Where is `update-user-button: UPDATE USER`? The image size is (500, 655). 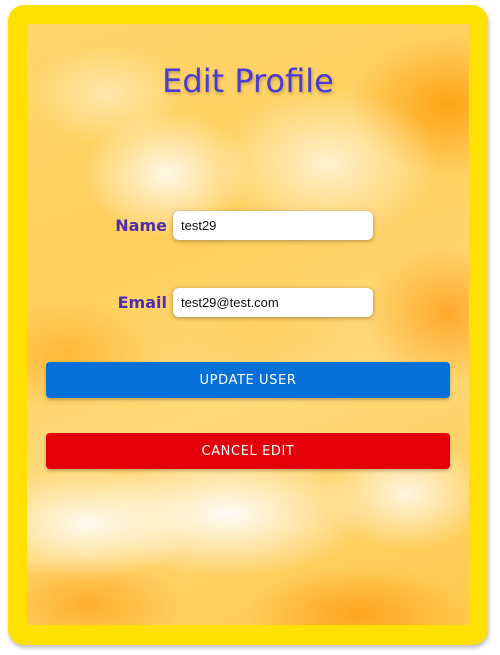
update-user-button: UPDATE USER is located at coordinates (248, 380).